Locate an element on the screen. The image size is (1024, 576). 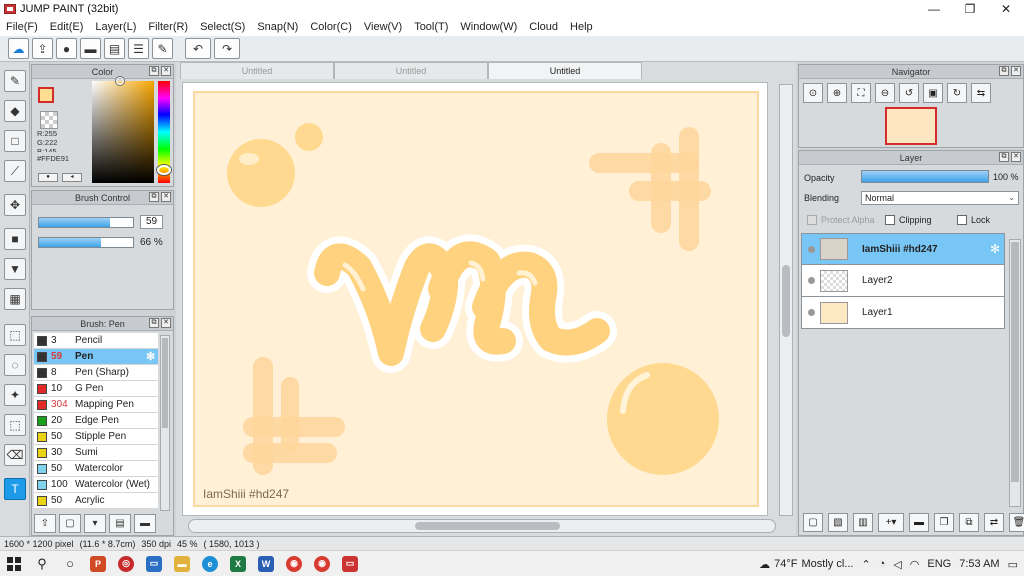
eraser-icon: ◆ is located at coordinates (15, 111).